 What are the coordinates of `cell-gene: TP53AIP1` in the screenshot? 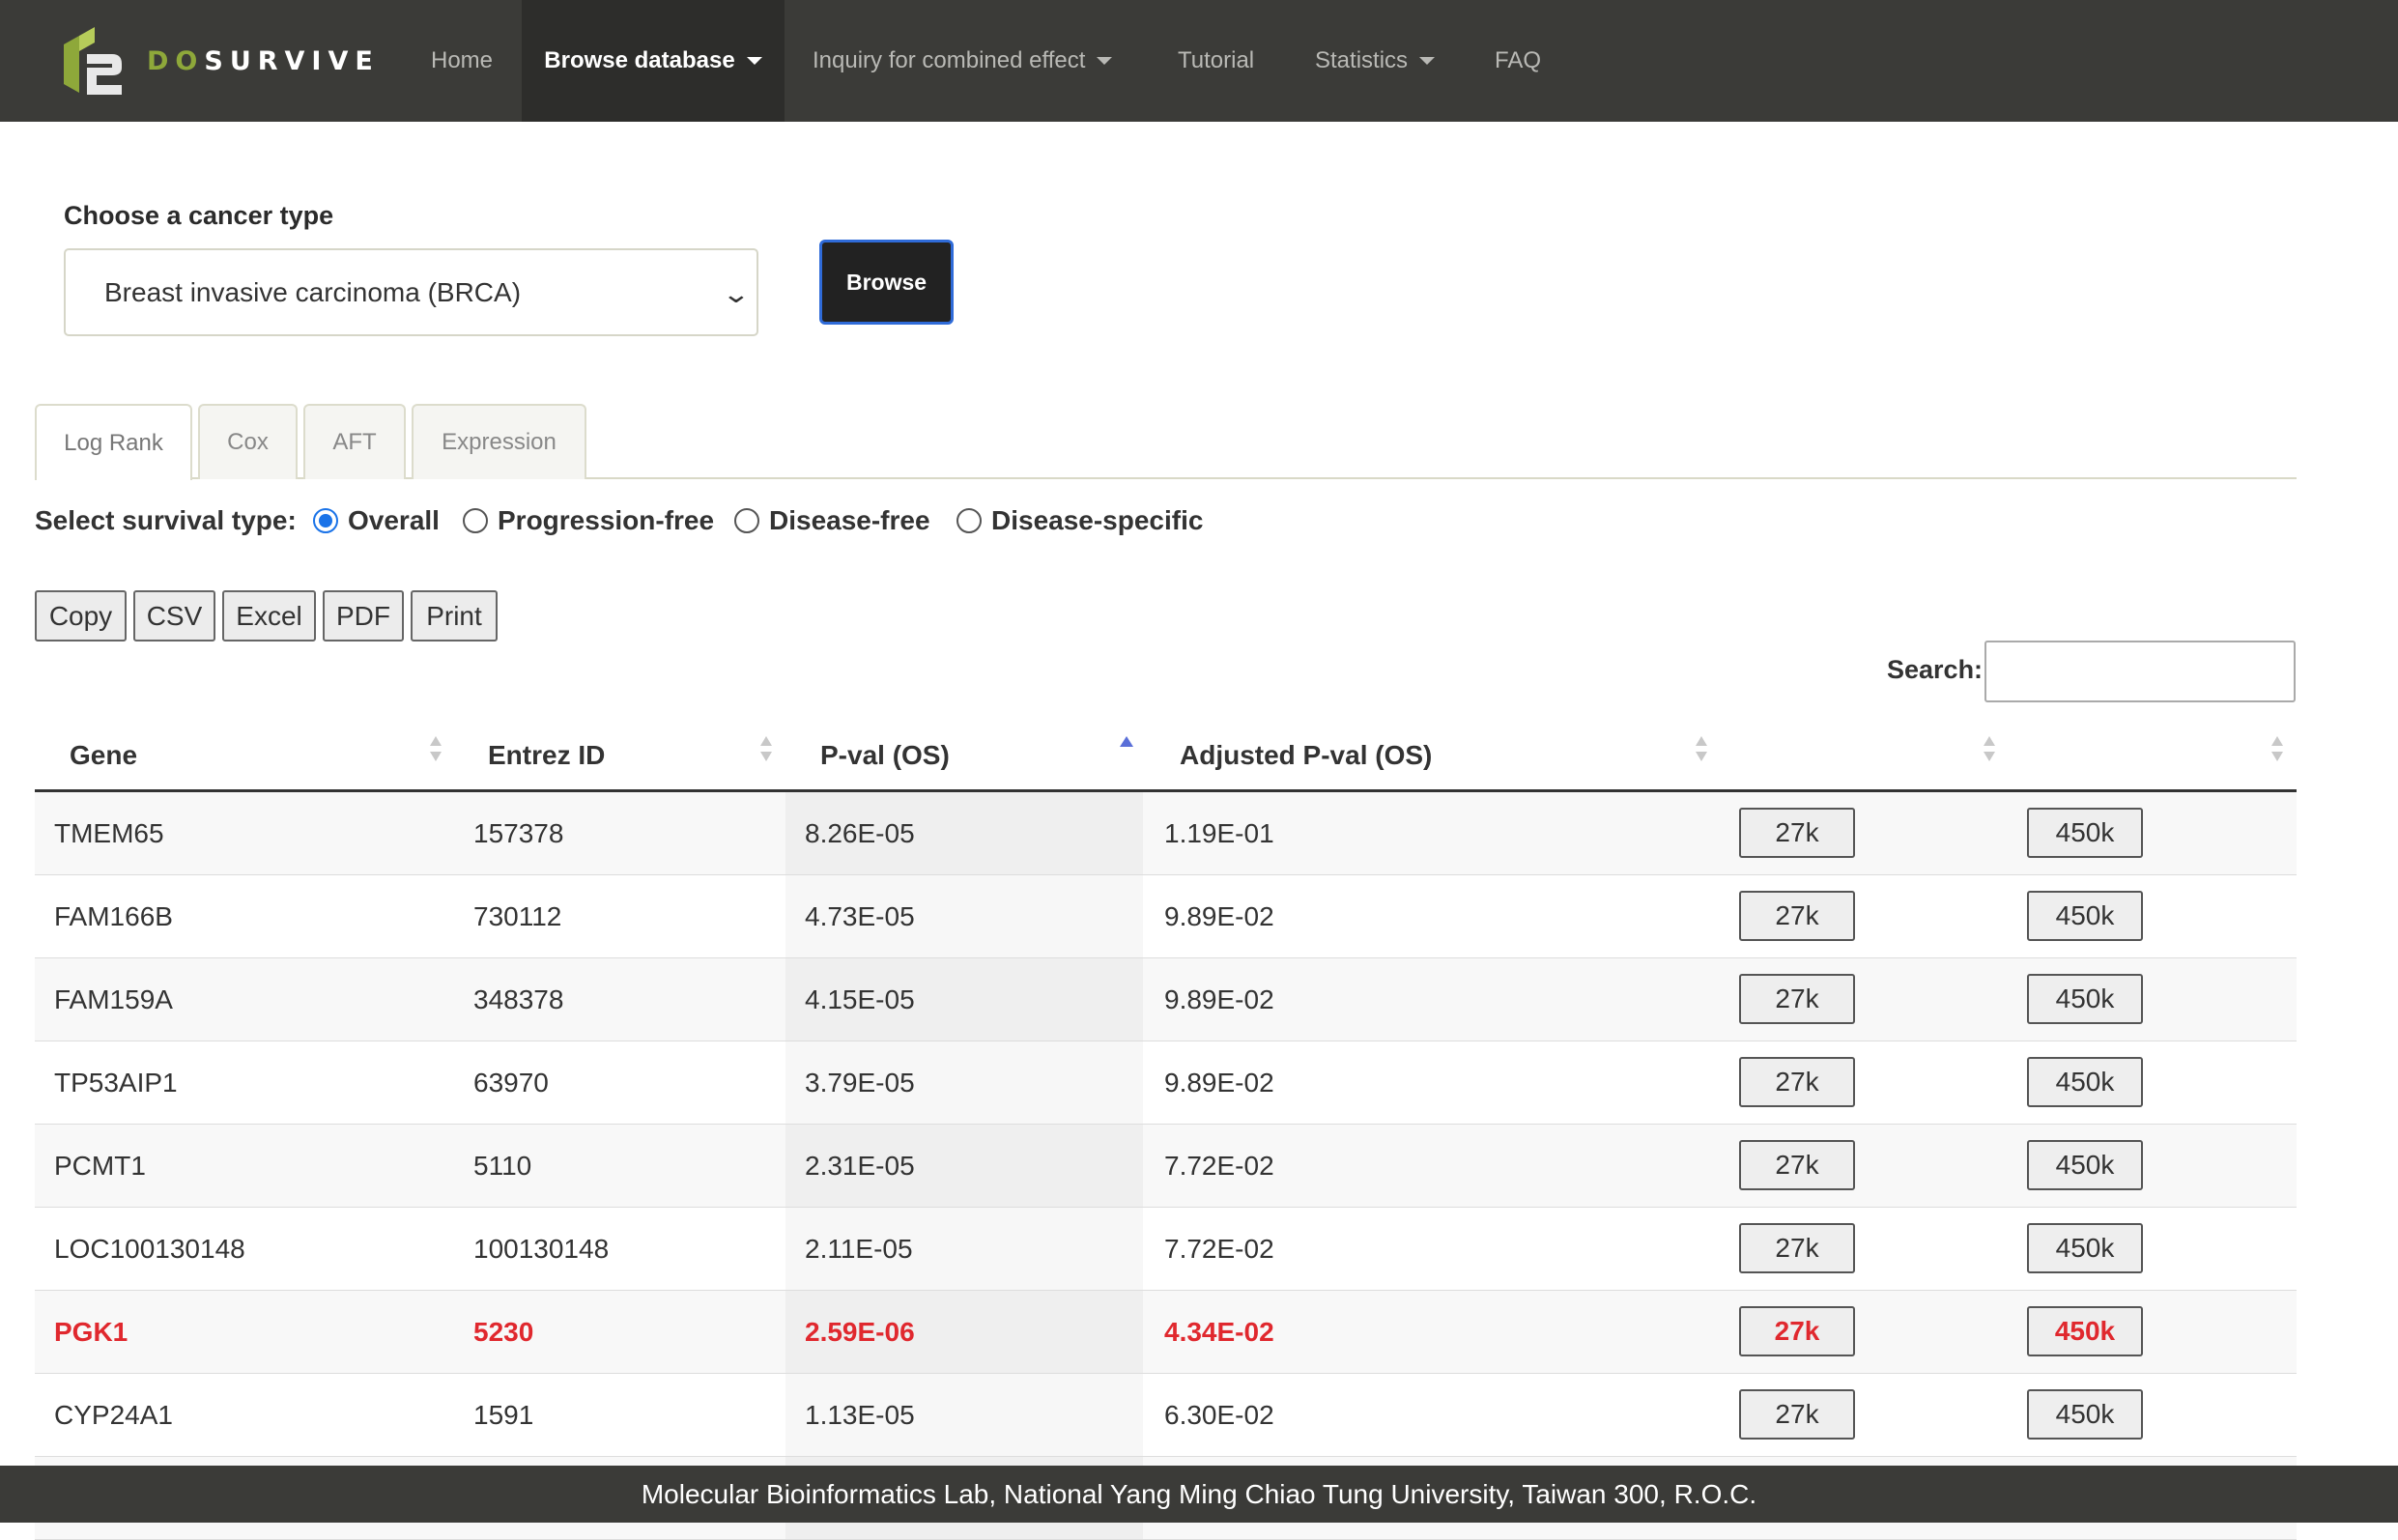 It's located at (116, 1082).